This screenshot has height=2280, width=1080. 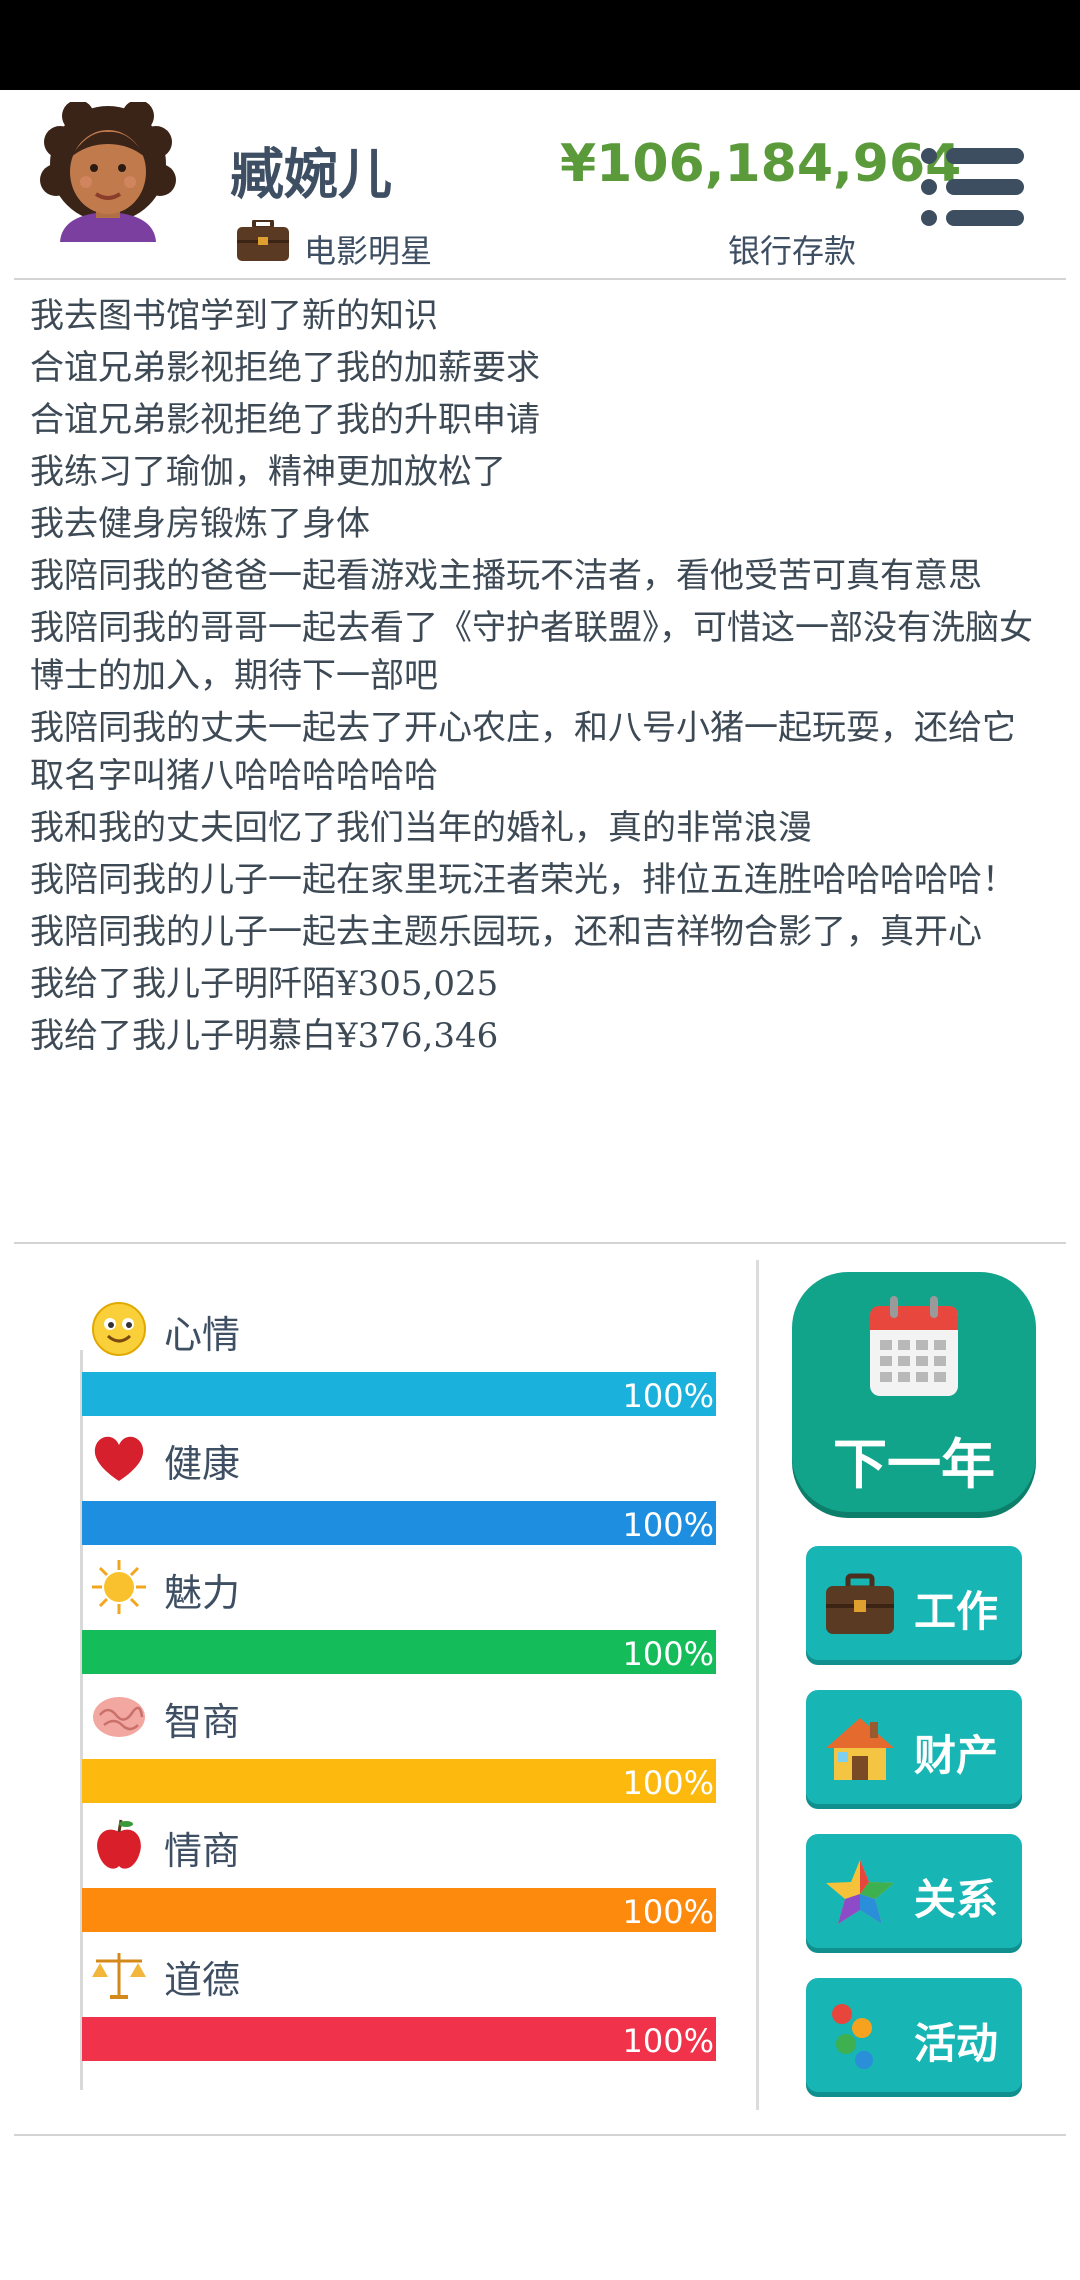 What do you see at coordinates (860, 1749) in the screenshot?
I see `house-icon` at bounding box center [860, 1749].